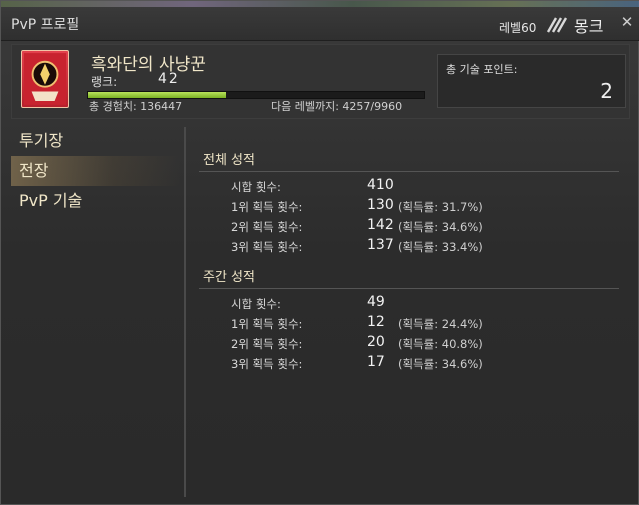 This screenshot has width=639, height=505. I want to click on job-name: 몽크, so click(589, 26).